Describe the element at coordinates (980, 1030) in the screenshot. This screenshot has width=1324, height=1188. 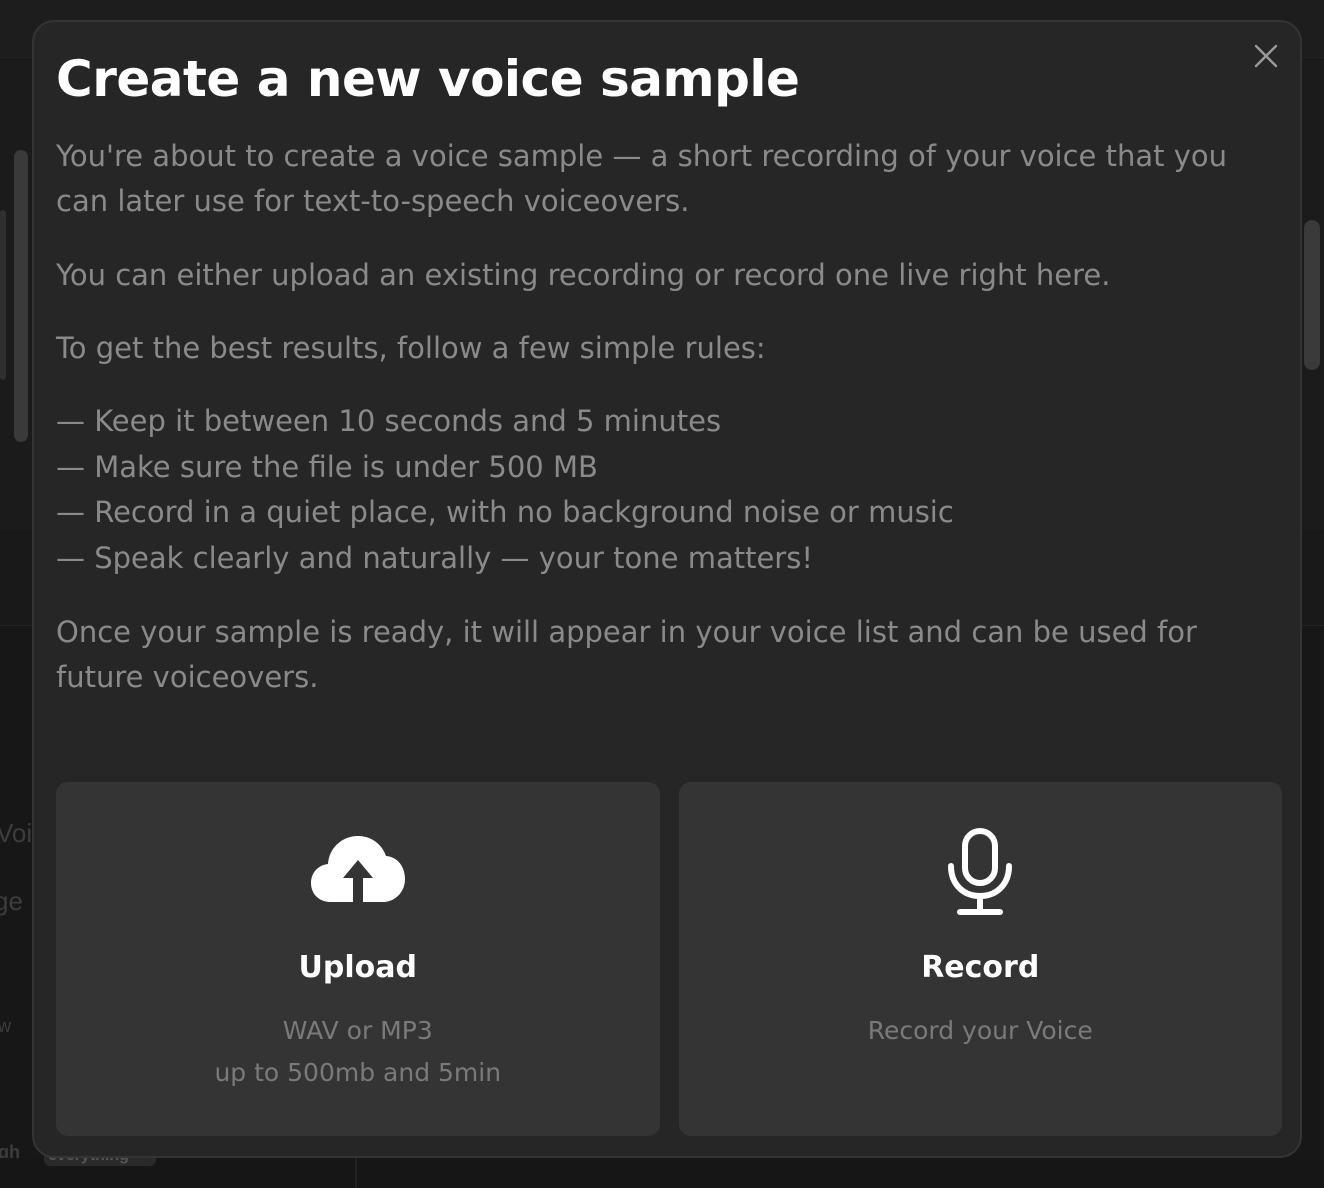
I see `record-subtitle: Record your Voice` at that location.